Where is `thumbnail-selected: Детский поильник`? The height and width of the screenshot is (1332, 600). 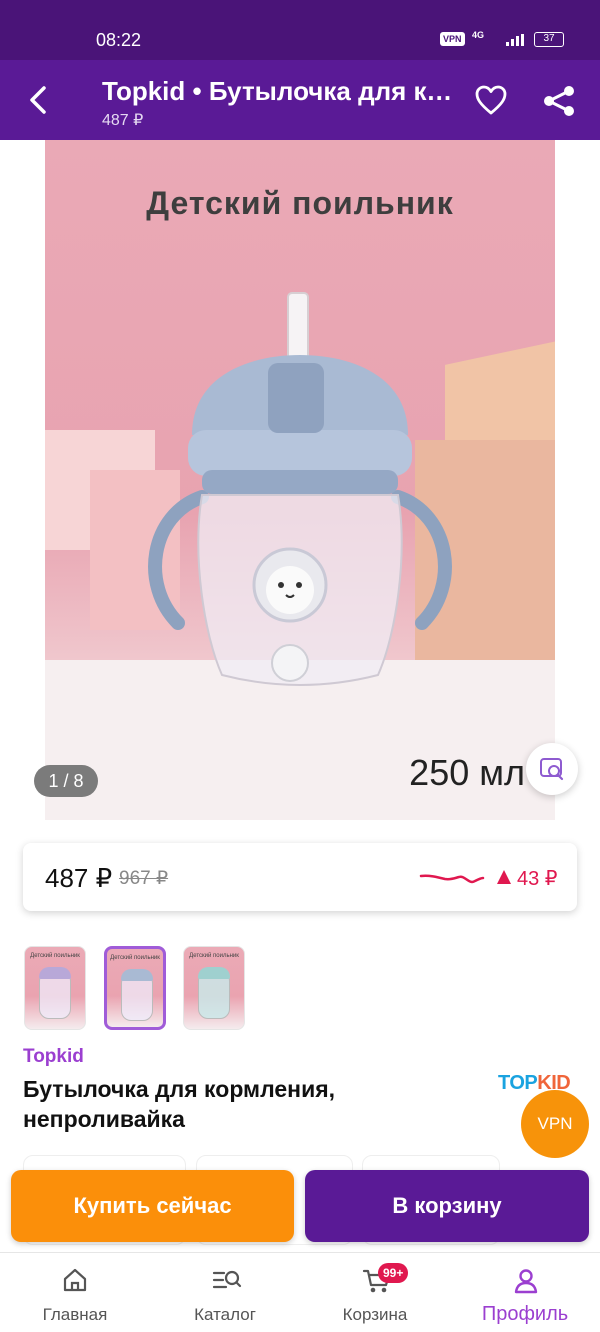
thumbnail-selected: Детский поильник is located at coordinates (135, 988).